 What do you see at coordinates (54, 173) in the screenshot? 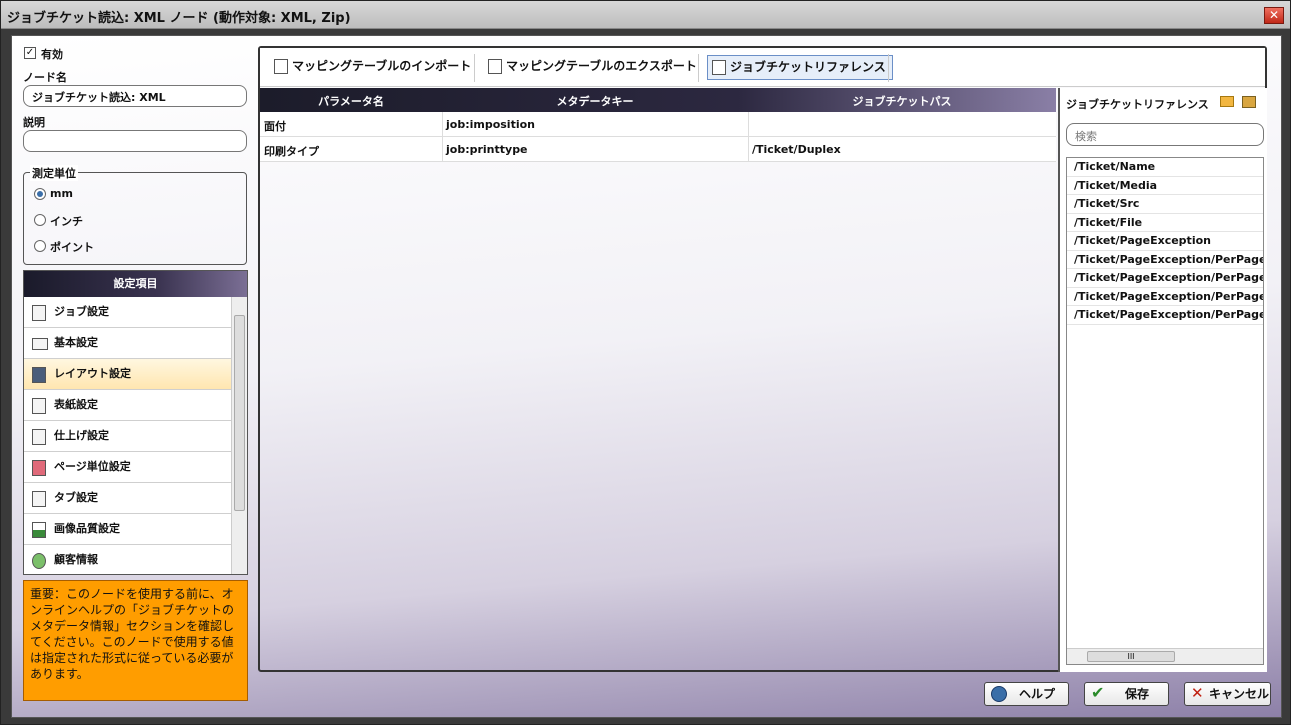
I see `units-group-title: 測定単位` at bounding box center [54, 173].